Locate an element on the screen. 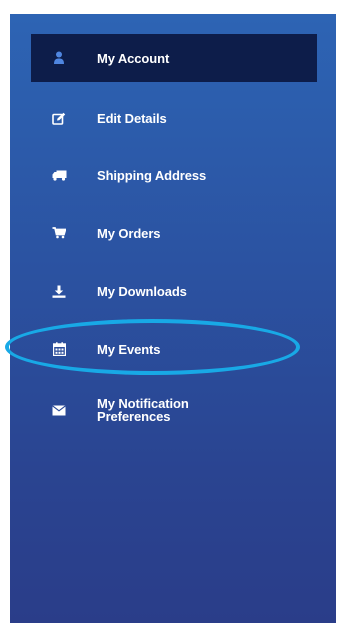 Image resolution: width=340 pixels, height=623 pixels. user-icon is located at coordinates (59, 58).